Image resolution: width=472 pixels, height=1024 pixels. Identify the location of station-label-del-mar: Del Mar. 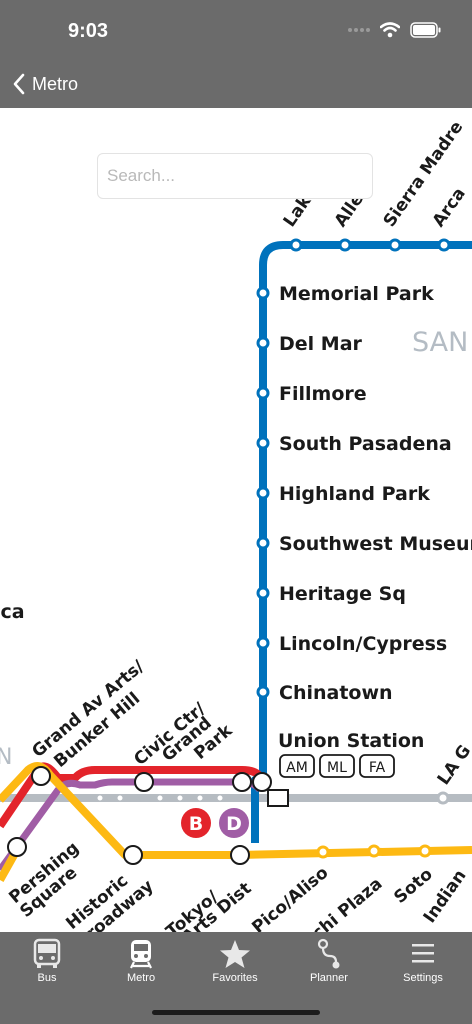
(321, 344).